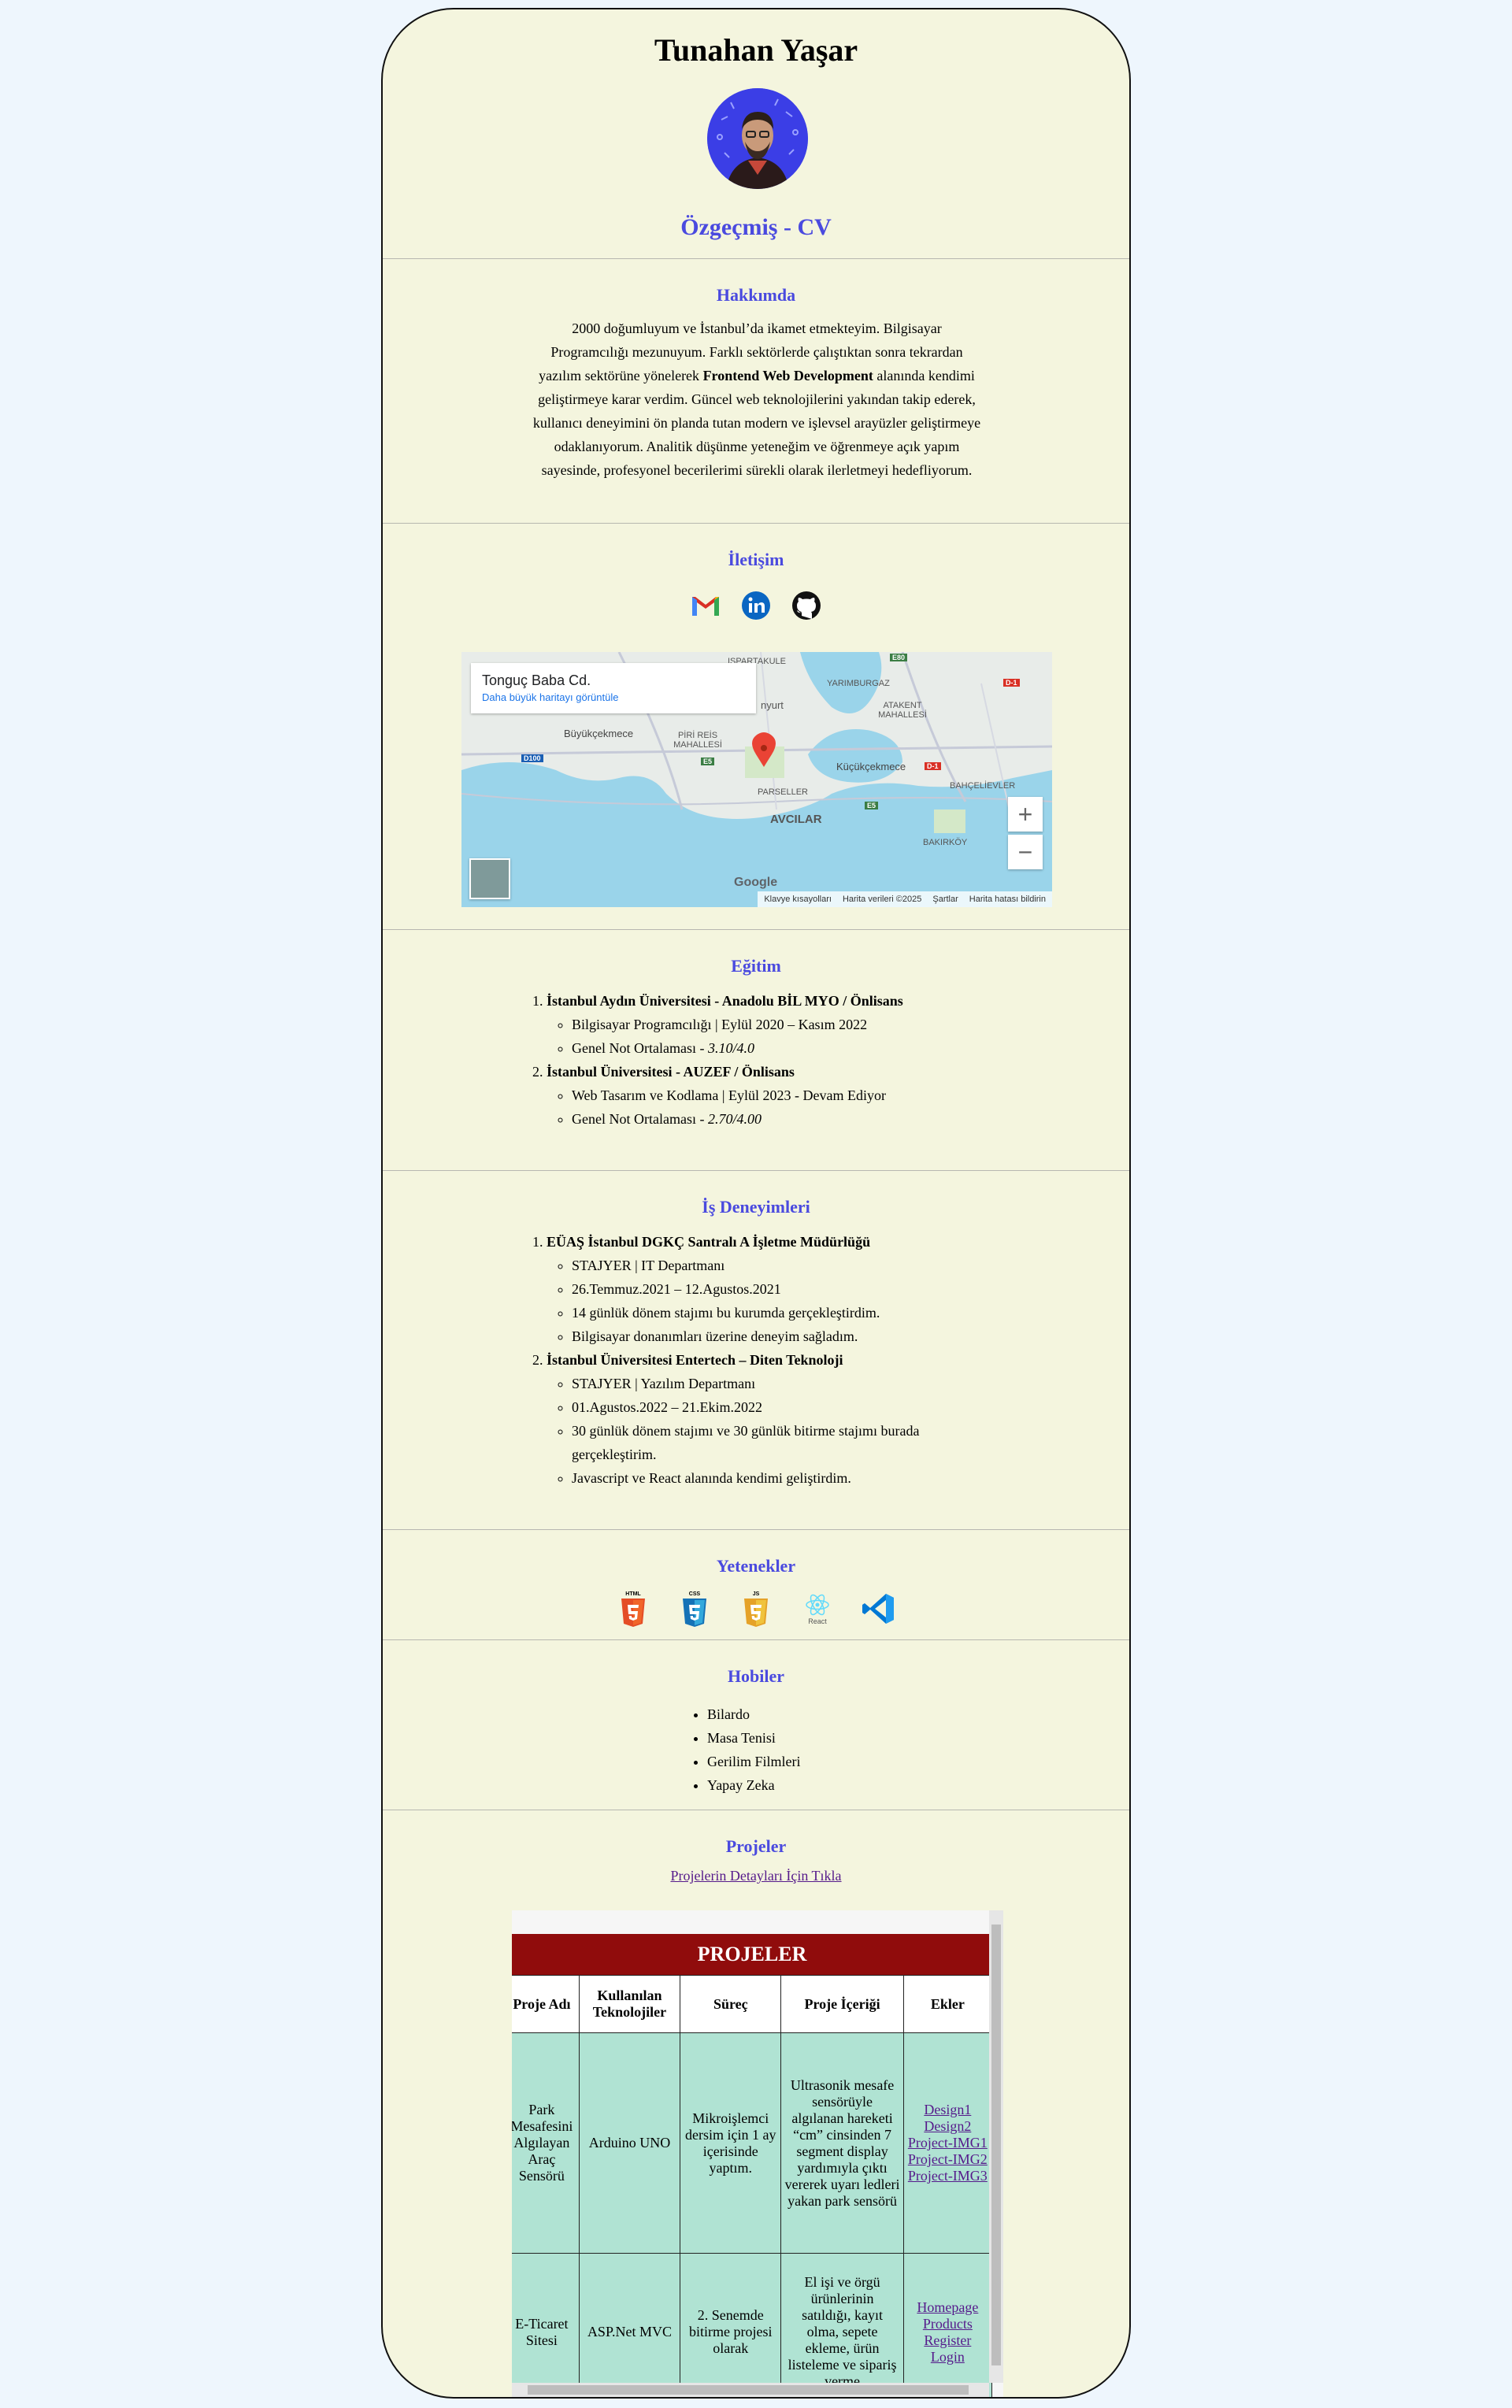 This screenshot has height=2408, width=1512. What do you see at coordinates (757, 138) in the screenshot?
I see `avatar` at bounding box center [757, 138].